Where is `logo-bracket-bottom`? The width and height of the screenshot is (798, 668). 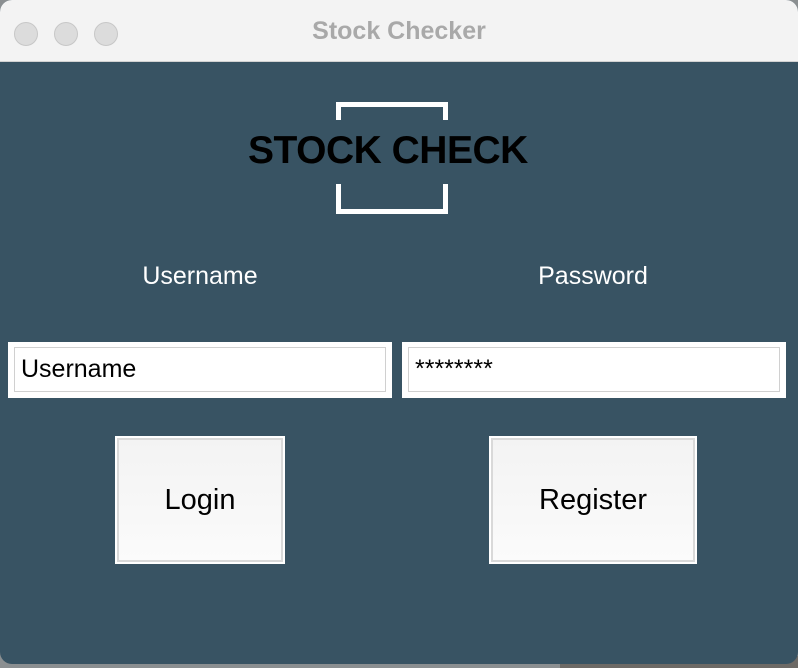
logo-bracket-bottom is located at coordinates (392, 199).